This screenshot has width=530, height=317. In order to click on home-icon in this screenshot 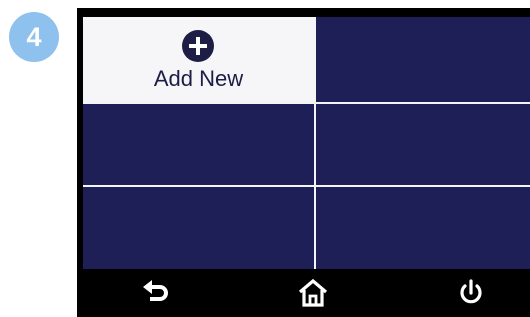, I will do `click(313, 292)`.